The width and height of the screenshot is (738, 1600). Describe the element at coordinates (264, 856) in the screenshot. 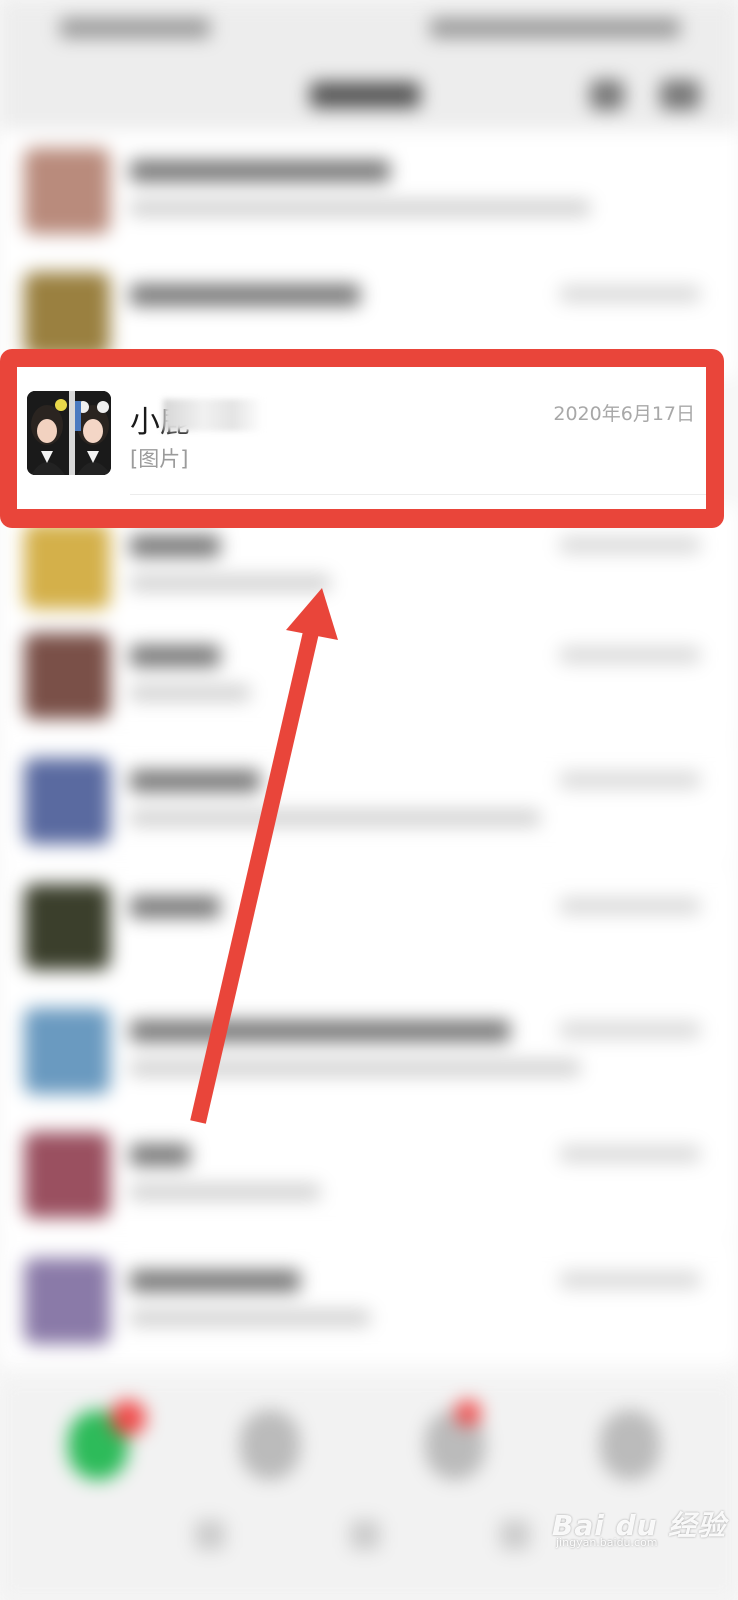

I see `annotation-arrow` at that location.